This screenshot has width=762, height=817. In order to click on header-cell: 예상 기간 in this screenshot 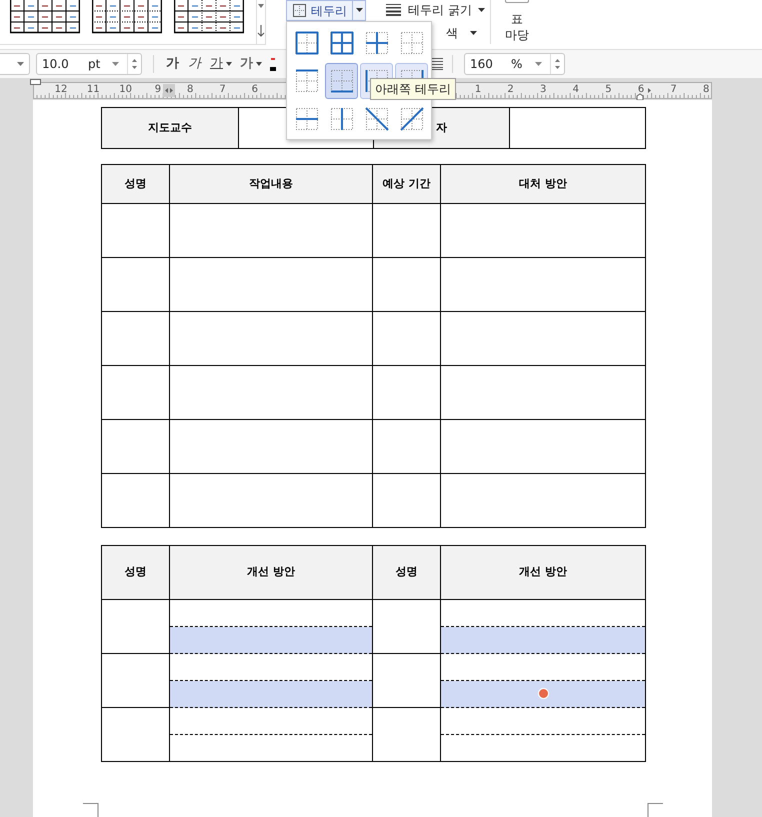, I will do `click(406, 184)`.